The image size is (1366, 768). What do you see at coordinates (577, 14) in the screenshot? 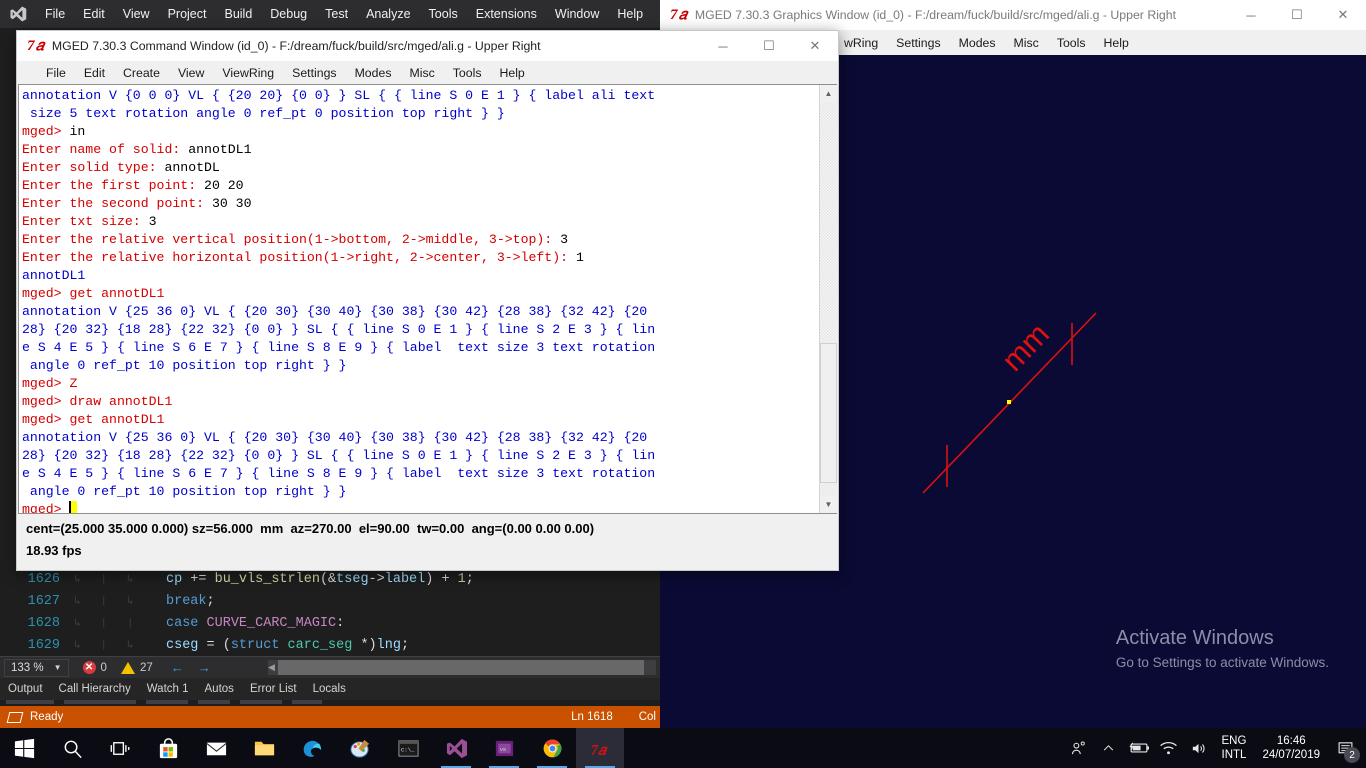
I see `vs-menu-window: Window` at bounding box center [577, 14].